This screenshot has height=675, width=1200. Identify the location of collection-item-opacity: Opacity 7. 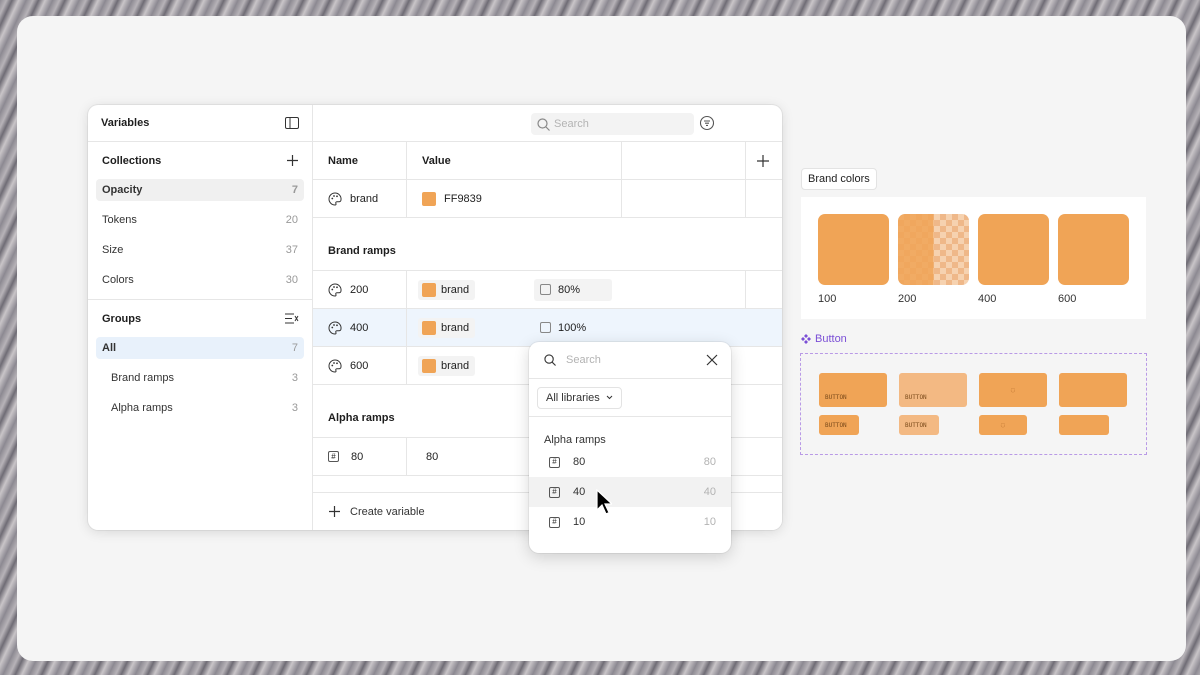
(200, 190).